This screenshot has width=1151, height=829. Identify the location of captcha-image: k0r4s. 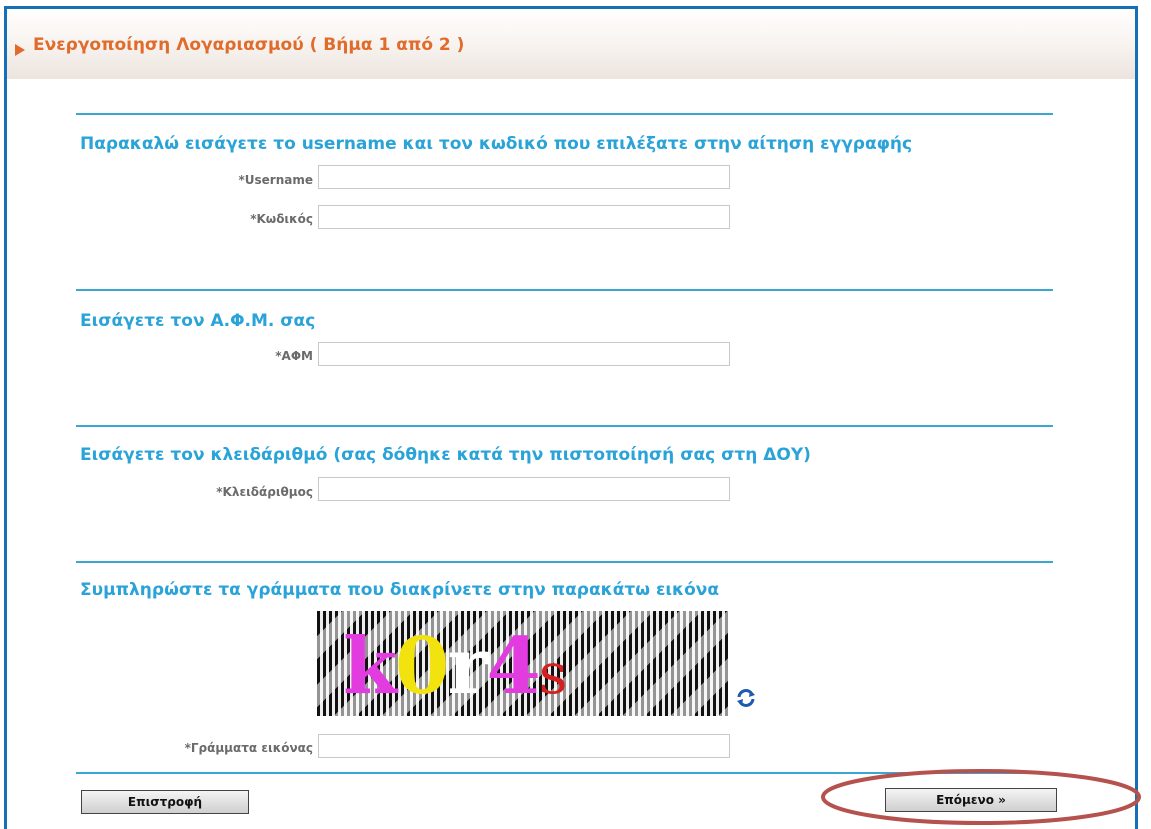
(522, 663).